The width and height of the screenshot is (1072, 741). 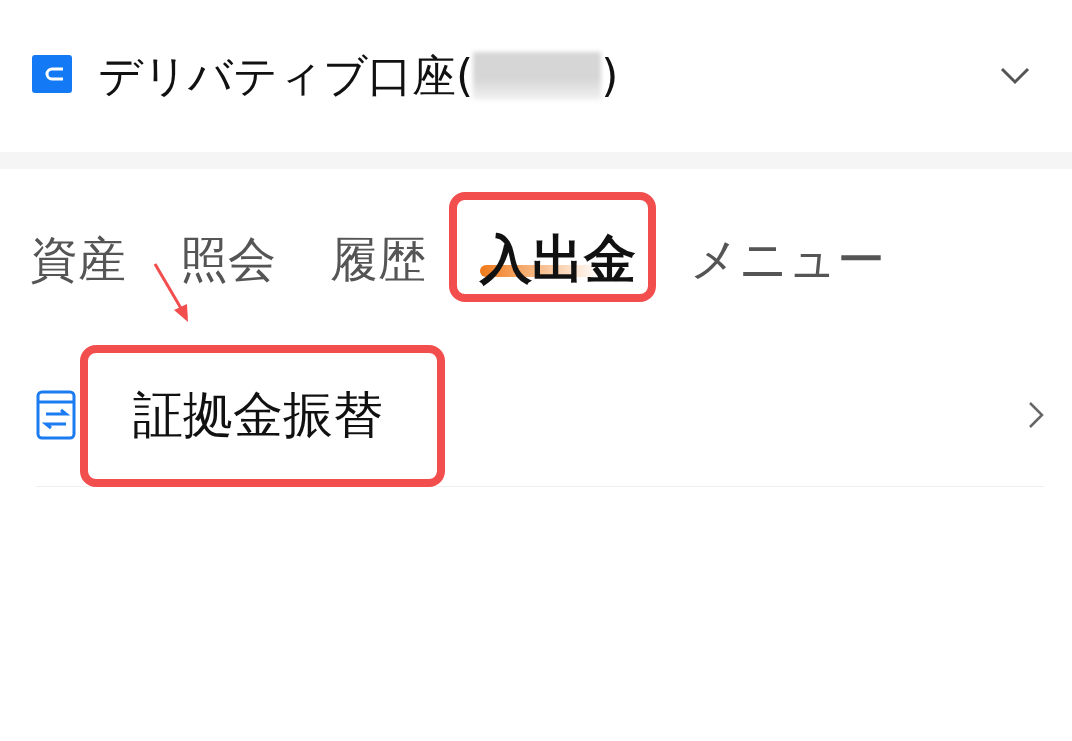 I want to click on chevron-down-icon, so click(x=1015, y=76).